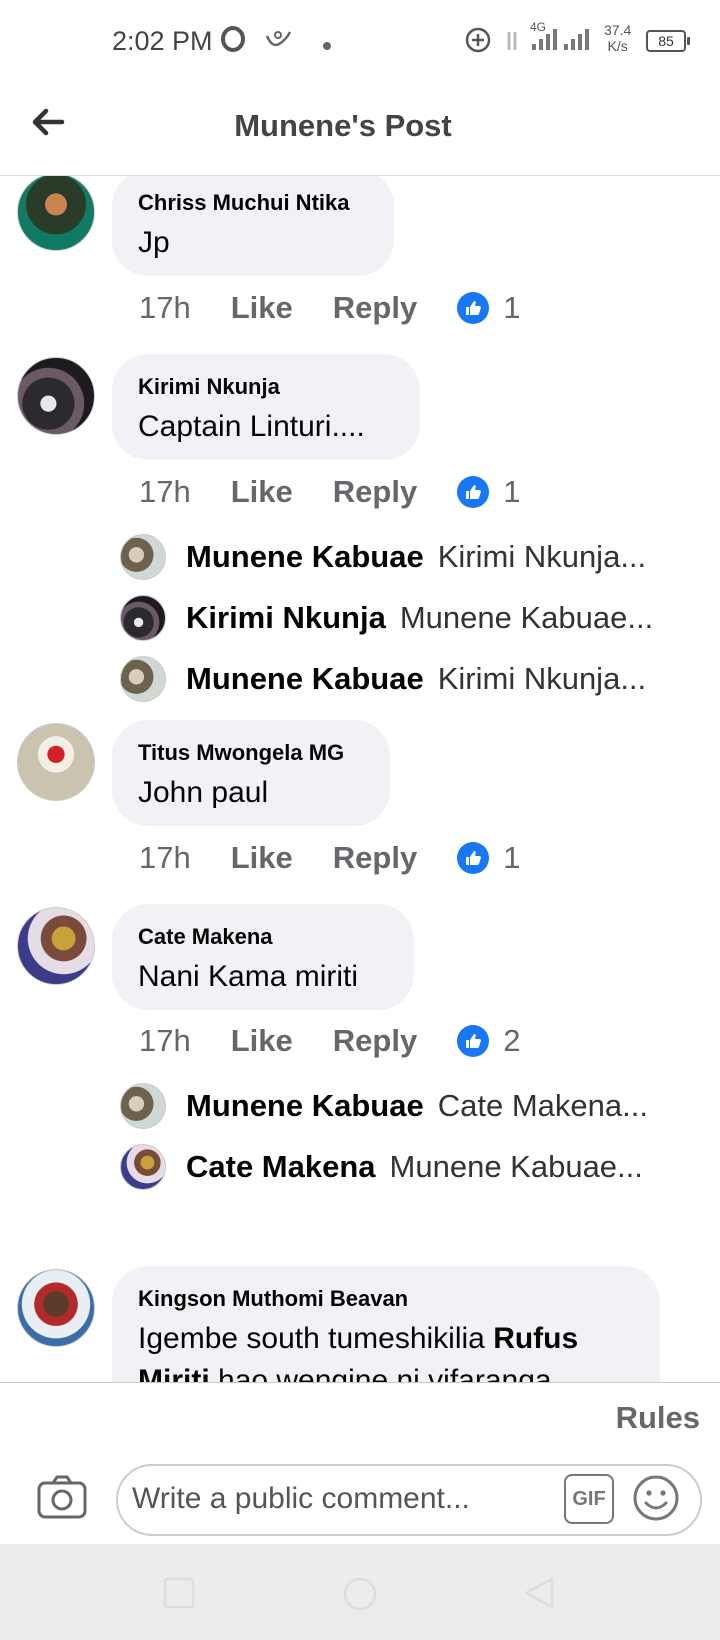  What do you see at coordinates (589, 1499) in the screenshot?
I see `gif-button: GIF` at bounding box center [589, 1499].